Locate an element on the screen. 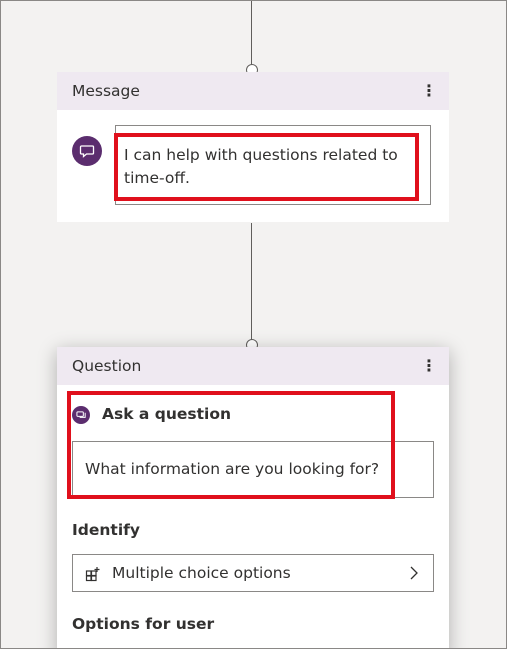 The height and width of the screenshot is (649, 507). flow-connector-middle is located at coordinates (251, 281).